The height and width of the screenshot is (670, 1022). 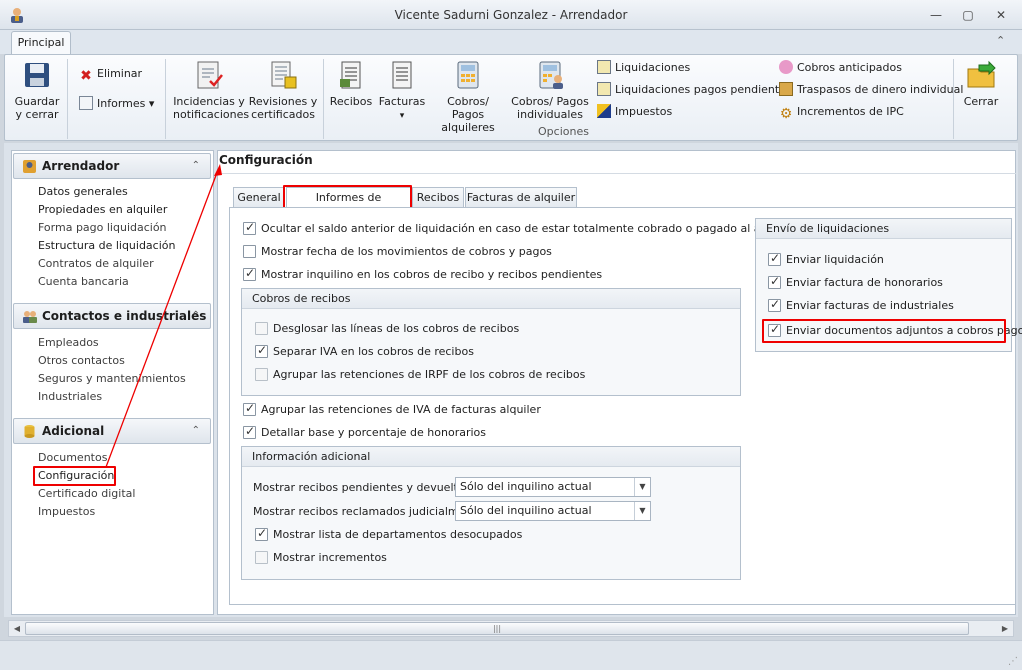 What do you see at coordinates (163, 316) in the screenshot?
I see `annotation-arrow` at bounding box center [163, 316].